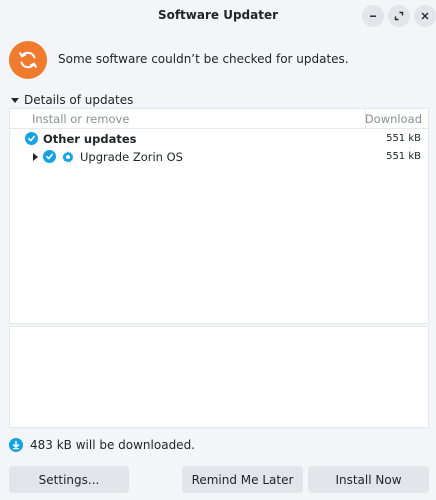  What do you see at coordinates (16, 445) in the screenshot?
I see `download-icon` at bounding box center [16, 445].